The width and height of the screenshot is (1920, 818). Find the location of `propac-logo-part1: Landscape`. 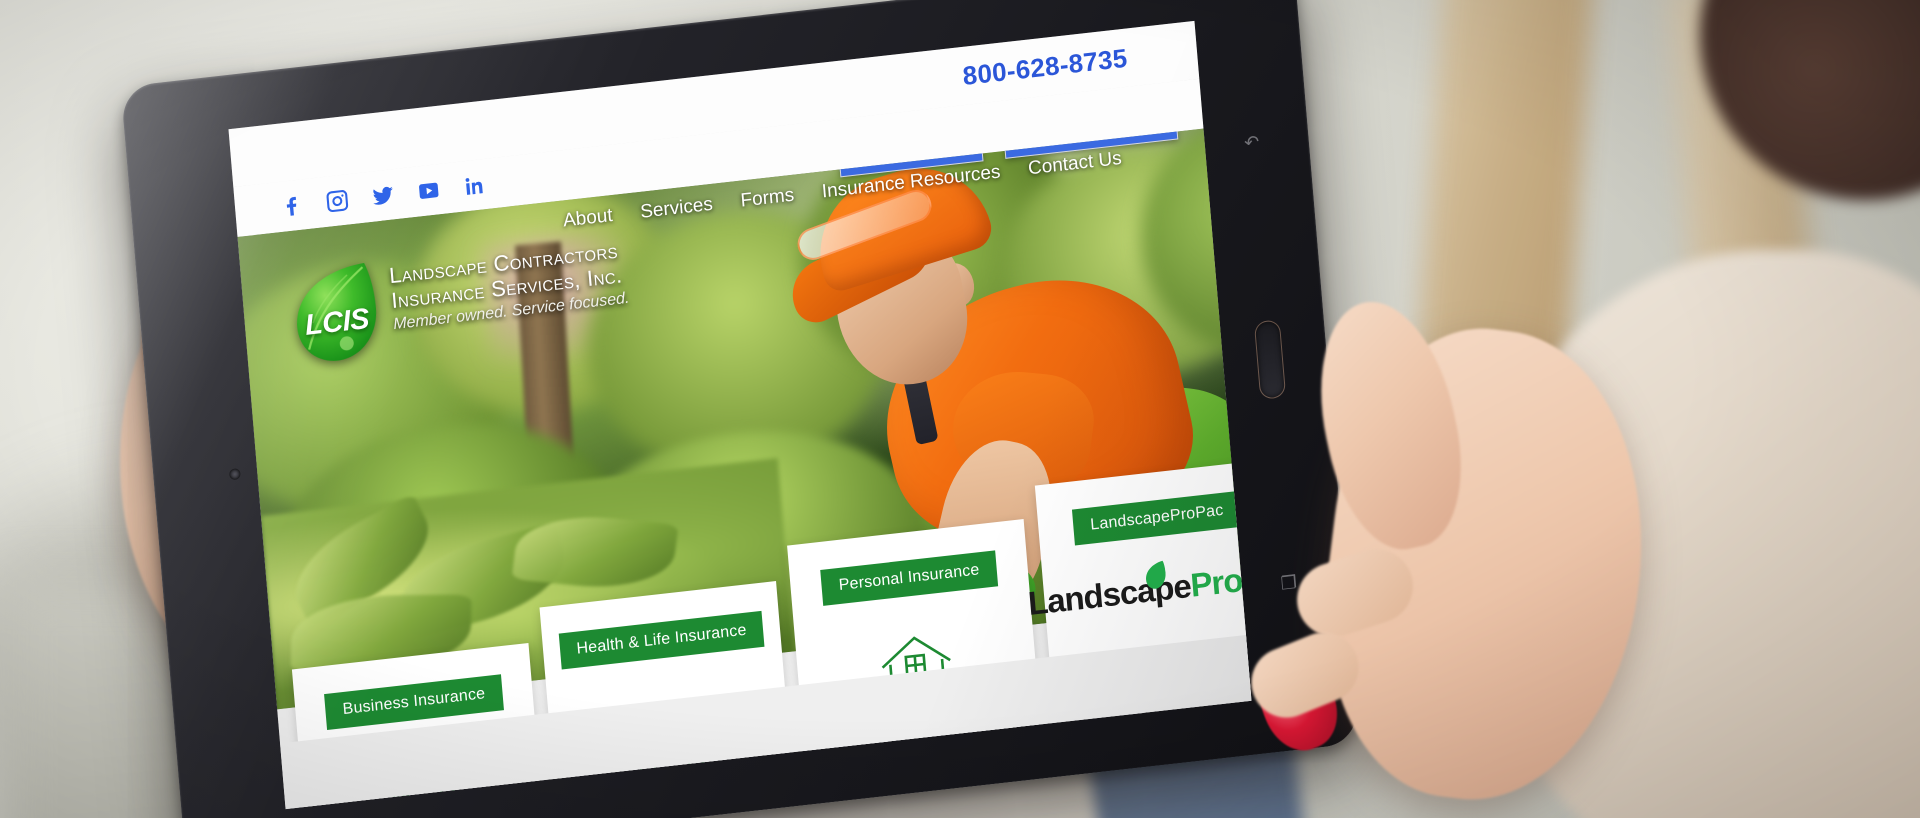

propac-logo-part1: Landscape is located at coordinates (1109, 594).